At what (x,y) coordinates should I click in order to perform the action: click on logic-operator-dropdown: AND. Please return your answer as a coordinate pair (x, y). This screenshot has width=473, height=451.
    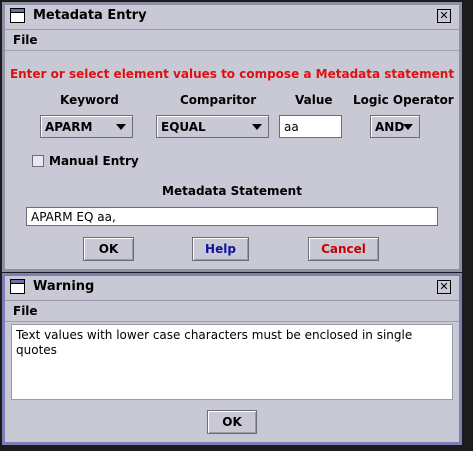
    Looking at the image, I should click on (395, 126).